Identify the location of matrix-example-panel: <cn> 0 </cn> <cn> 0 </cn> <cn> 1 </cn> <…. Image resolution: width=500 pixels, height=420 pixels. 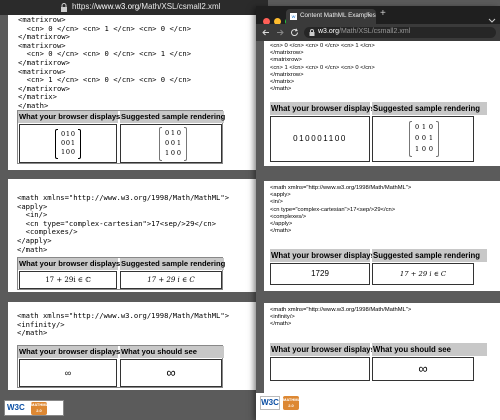
(382, 103).